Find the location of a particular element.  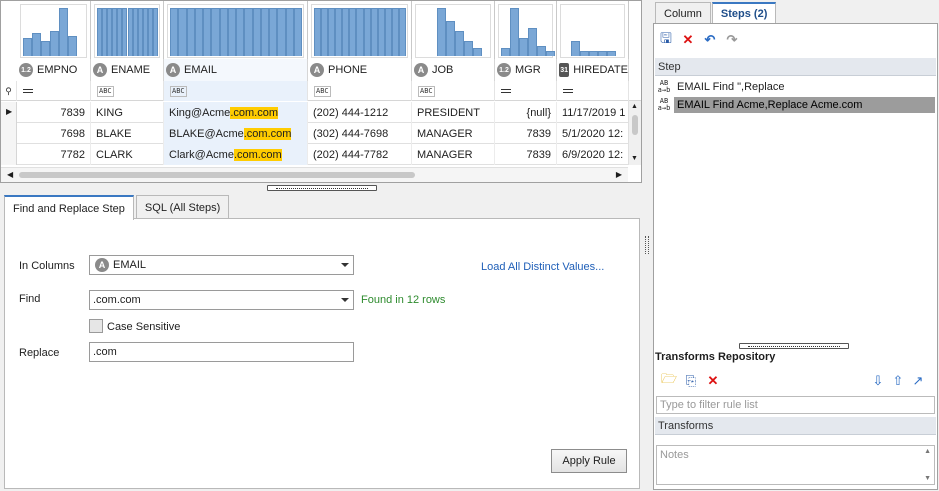

scroll-right-icon: ▶ is located at coordinates (619, 174).